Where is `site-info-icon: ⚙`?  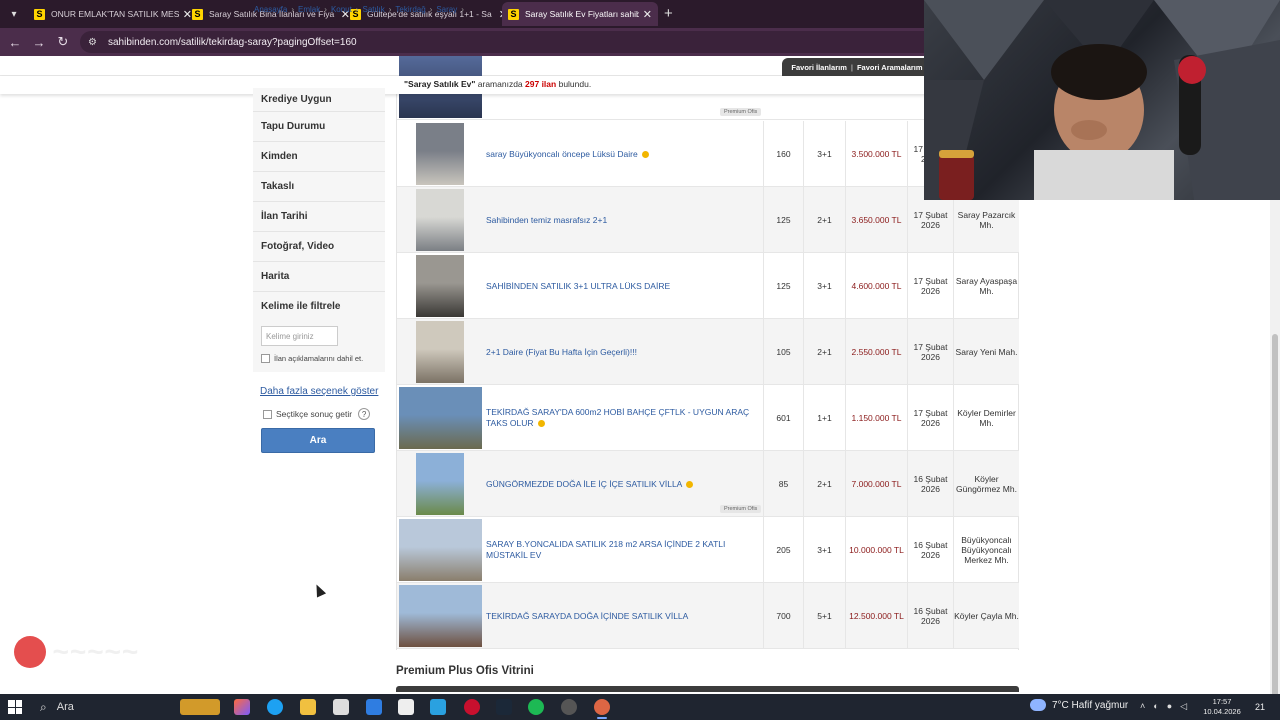
site-info-icon: ⚙ is located at coordinates (94, 42).